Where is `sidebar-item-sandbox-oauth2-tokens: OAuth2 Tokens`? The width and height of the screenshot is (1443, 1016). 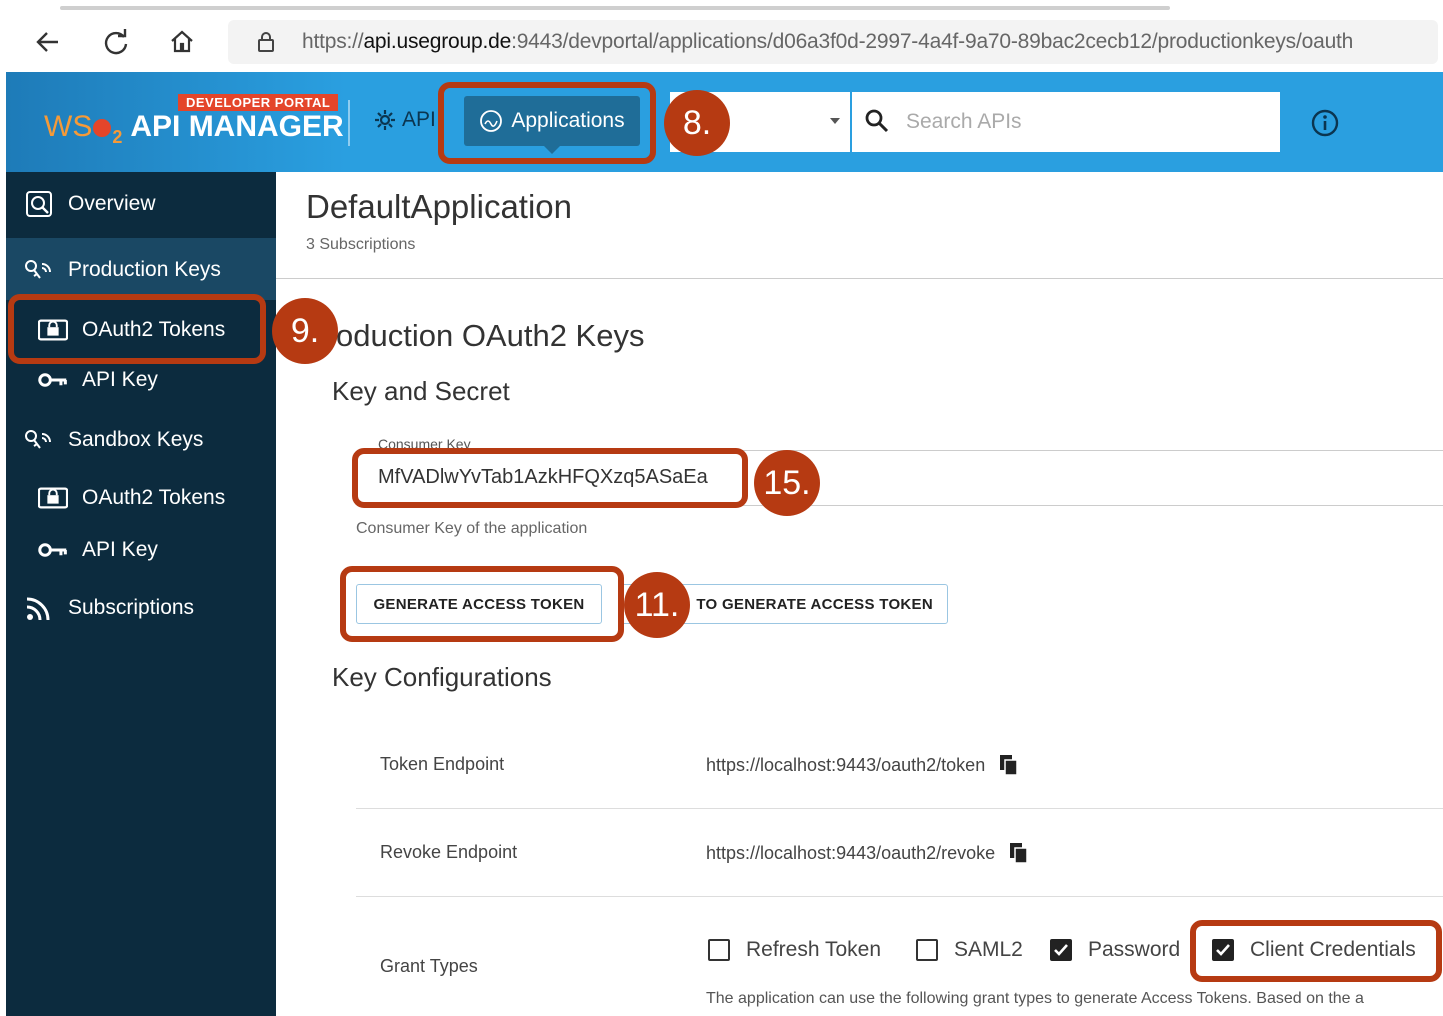 sidebar-item-sandbox-oauth2-tokens: OAuth2 Tokens is located at coordinates (141, 498).